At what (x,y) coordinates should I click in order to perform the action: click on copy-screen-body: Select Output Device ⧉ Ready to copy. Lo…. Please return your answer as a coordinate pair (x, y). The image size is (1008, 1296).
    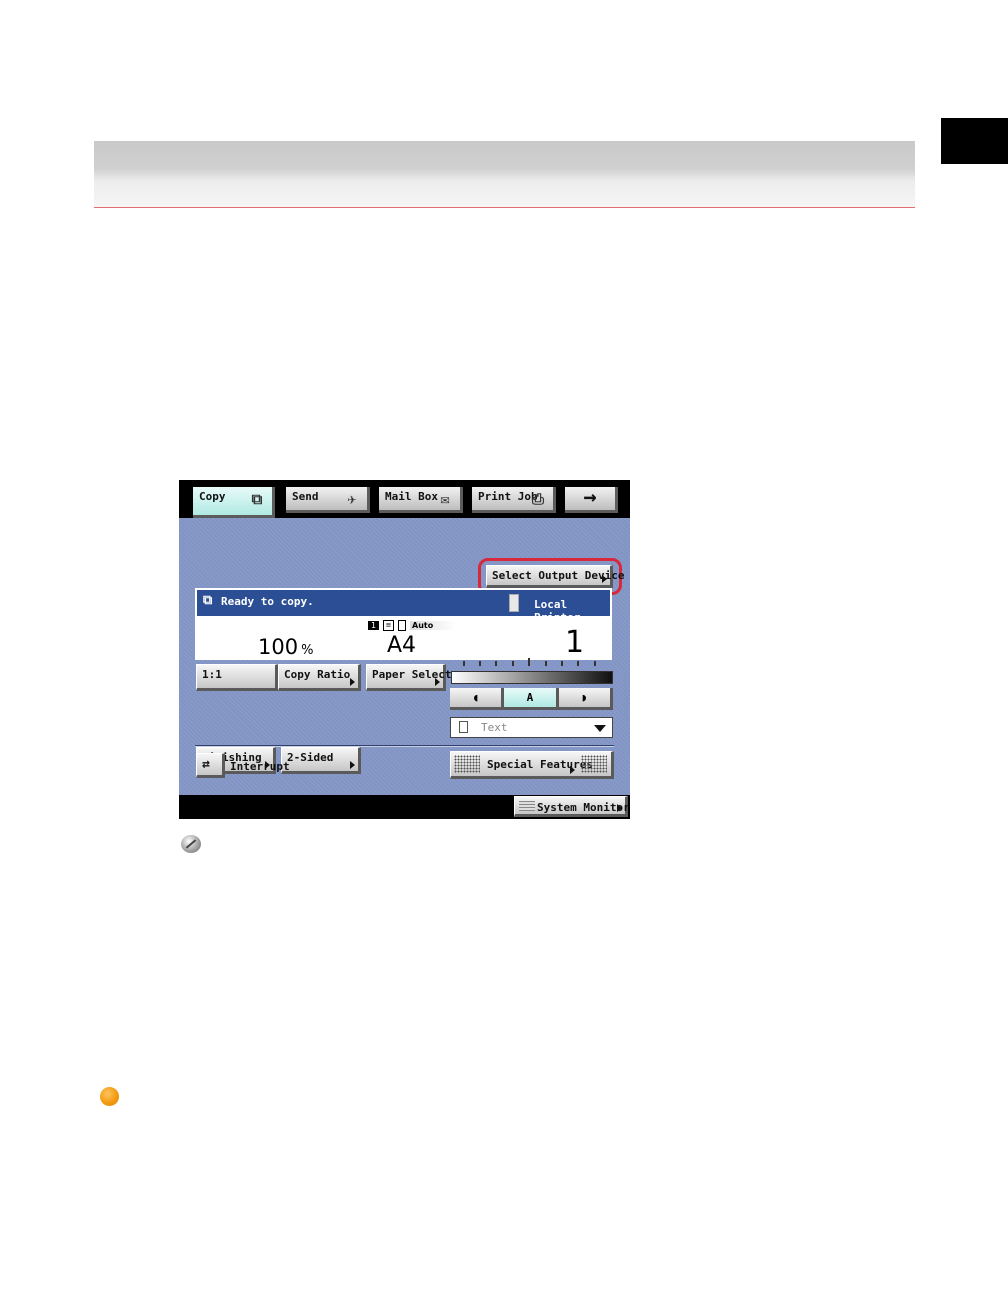
    Looking at the image, I should click on (404, 656).